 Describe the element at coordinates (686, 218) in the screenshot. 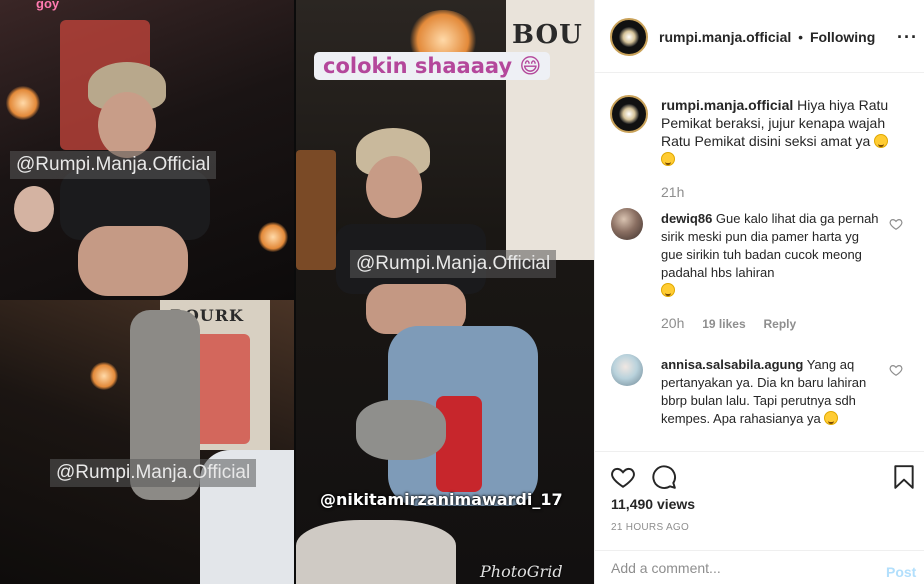

I see `comment-username: dewiq86` at that location.